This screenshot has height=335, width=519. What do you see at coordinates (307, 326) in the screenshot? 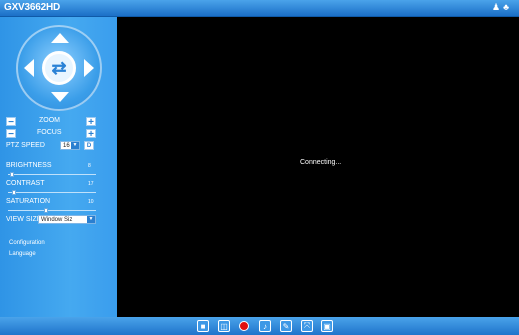
I see `fullscreen-icon: ⤧` at bounding box center [307, 326].